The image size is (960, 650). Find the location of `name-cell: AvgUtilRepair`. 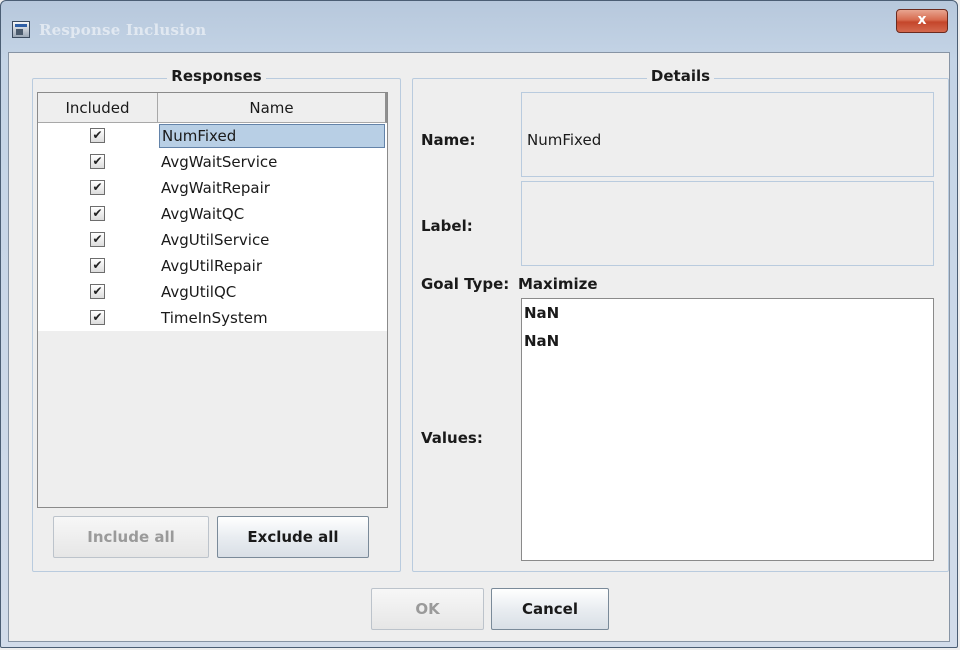

name-cell: AvgUtilRepair is located at coordinates (272, 266).